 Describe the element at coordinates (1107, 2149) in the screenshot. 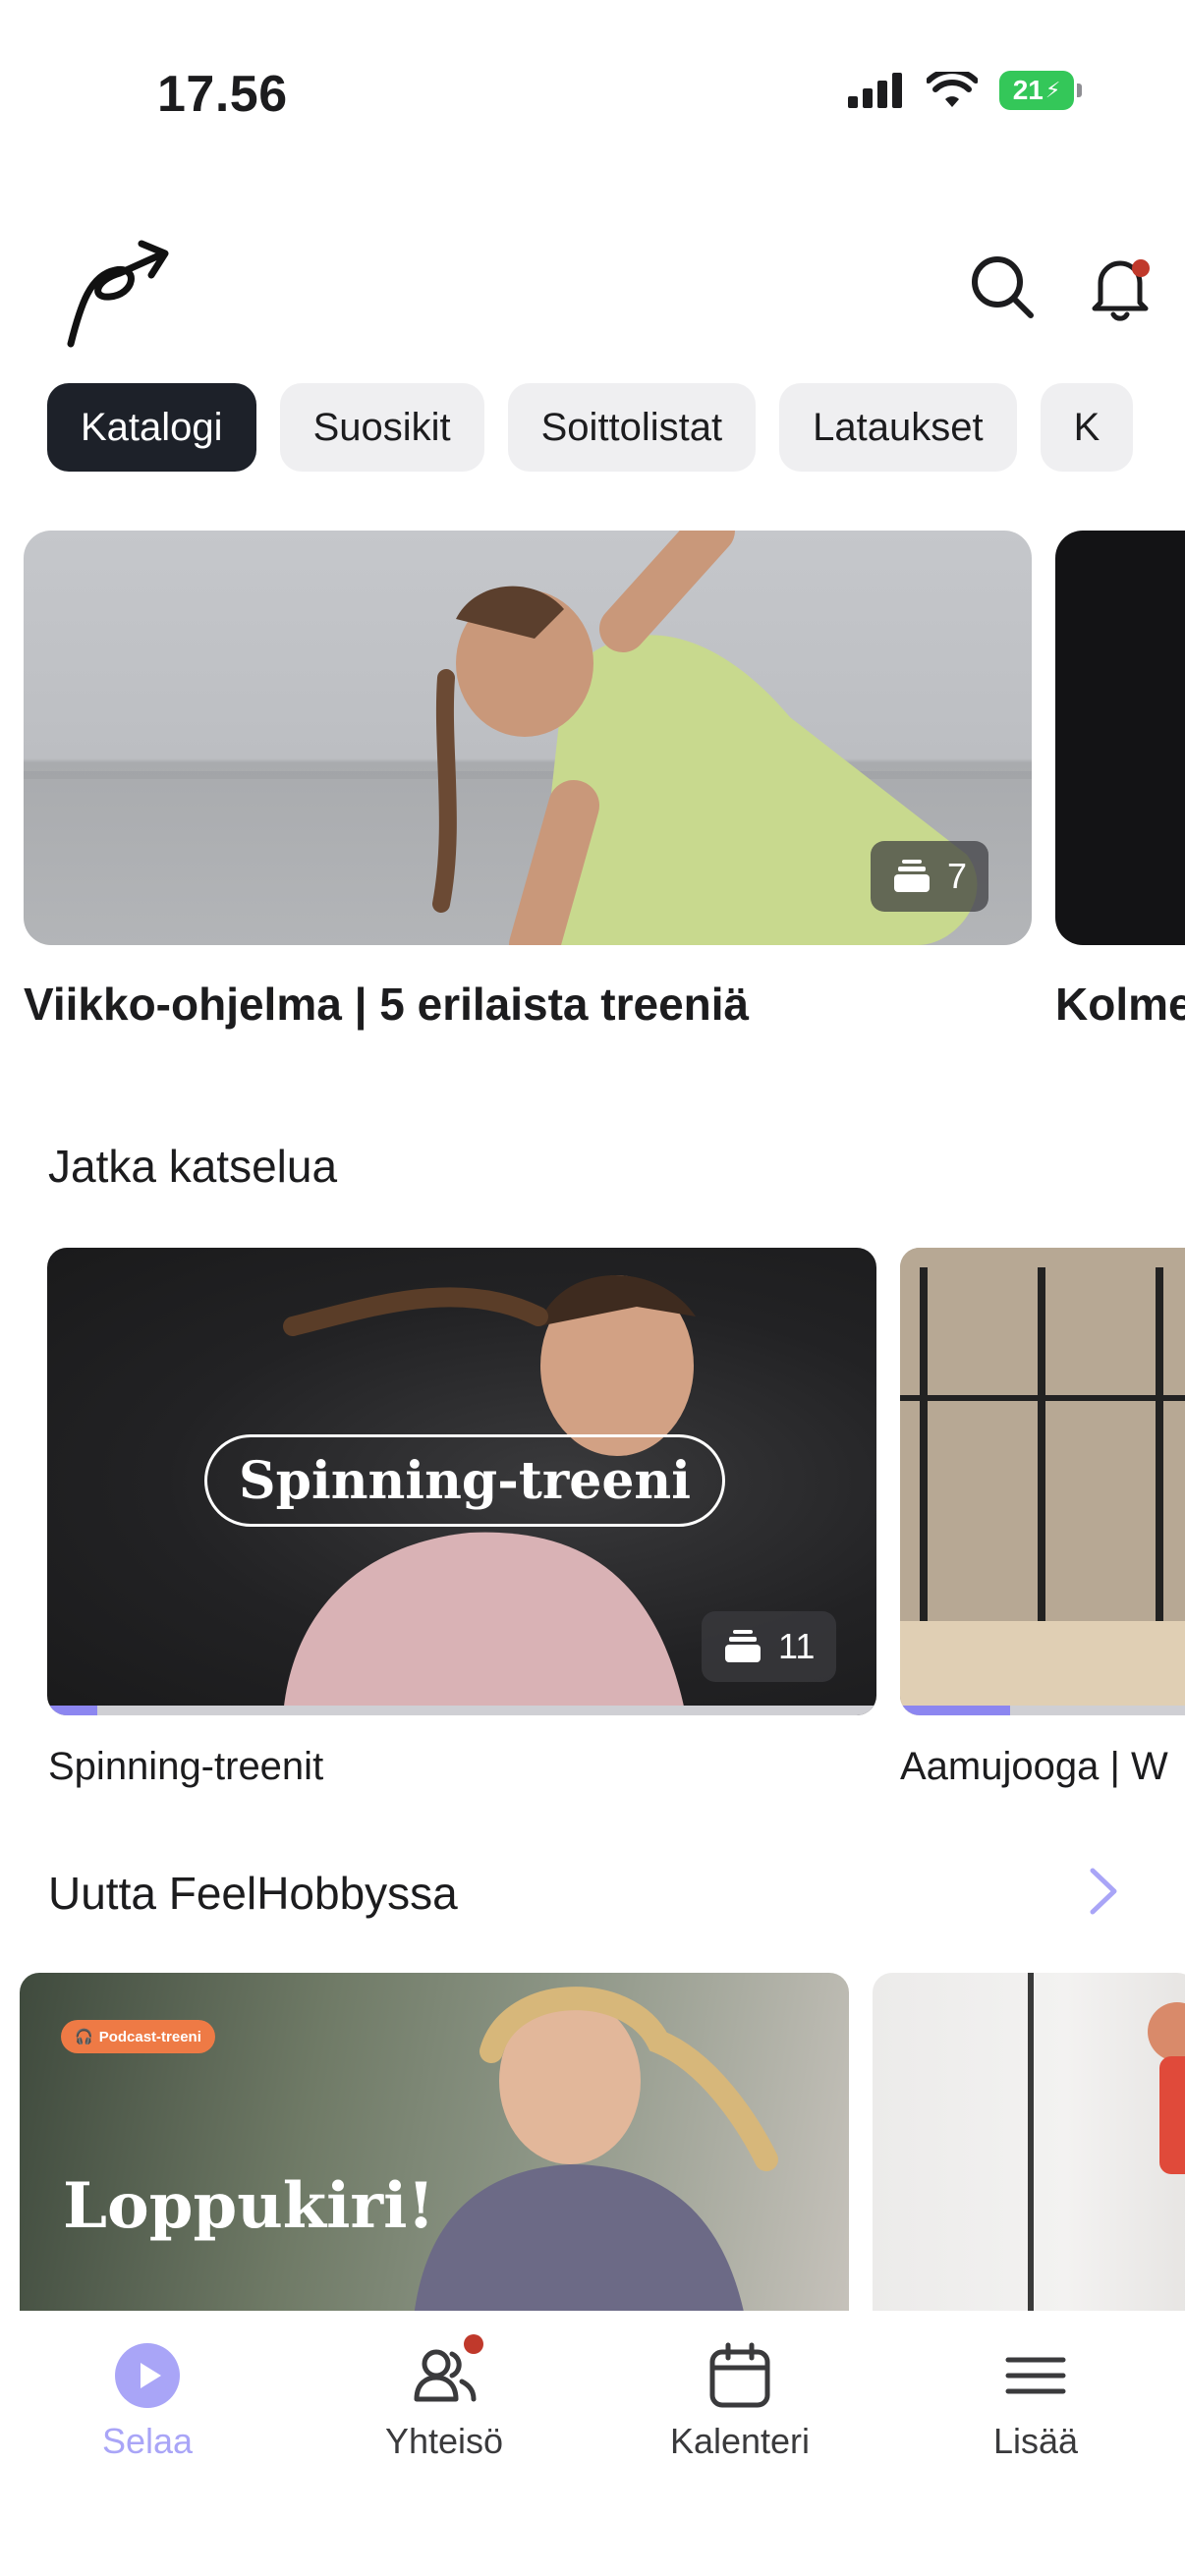

I see `next-card-photo` at that location.